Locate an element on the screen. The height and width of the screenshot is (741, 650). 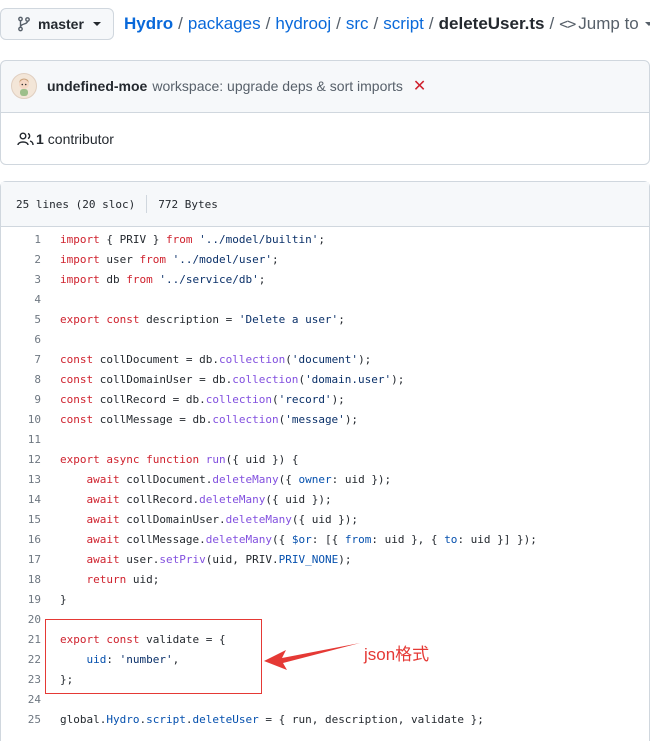
code-token: description = is located at coordinates (189, 319).